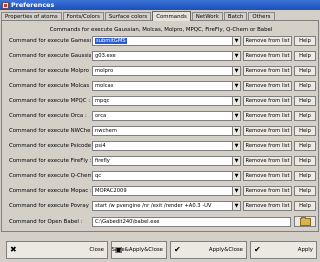 This screenshot has width=320, height=262. I want to click on close-label: Close, so click(96, 250).